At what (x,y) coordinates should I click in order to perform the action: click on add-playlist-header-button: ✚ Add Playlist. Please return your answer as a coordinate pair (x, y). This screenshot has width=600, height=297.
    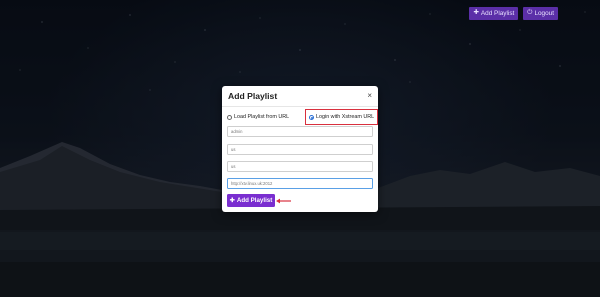
    Looking at the image, I should click on (494, 13).